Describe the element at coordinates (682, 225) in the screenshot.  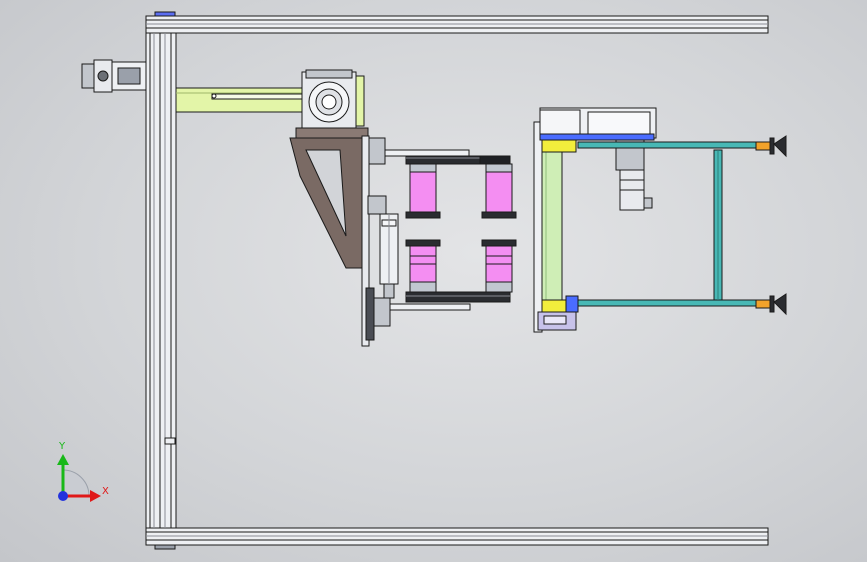
I see `guide-rails` at that location.